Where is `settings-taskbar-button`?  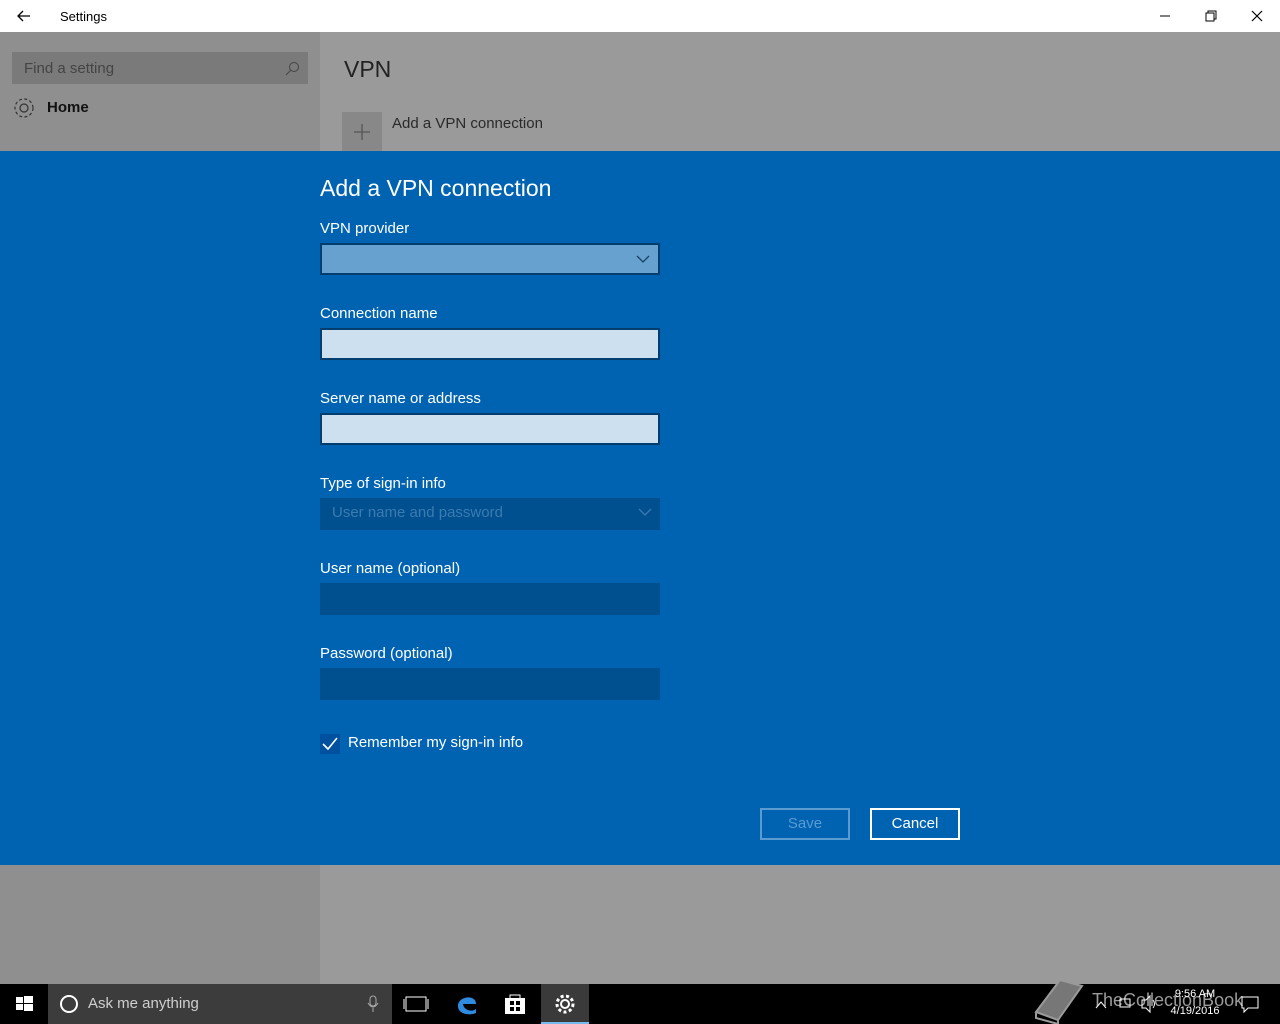 settings-taskbar-button is located at coordinates (565, 1004).